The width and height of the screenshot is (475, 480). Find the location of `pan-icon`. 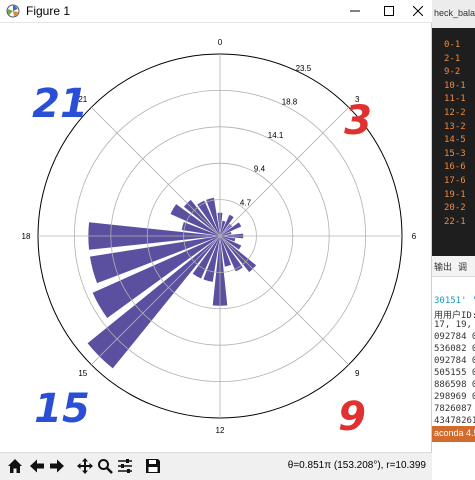

pan-icon is located at coordinates (85, 466).